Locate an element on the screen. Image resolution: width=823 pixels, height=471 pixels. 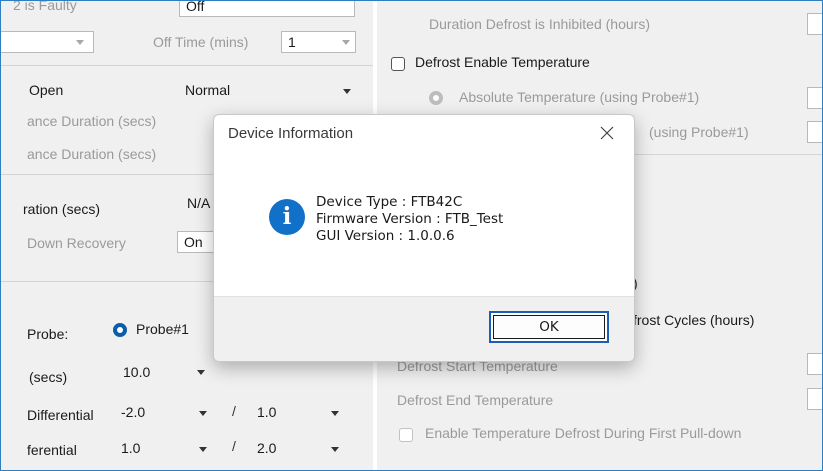
defrost-start-temp-input is located at coordinates (814, 364).